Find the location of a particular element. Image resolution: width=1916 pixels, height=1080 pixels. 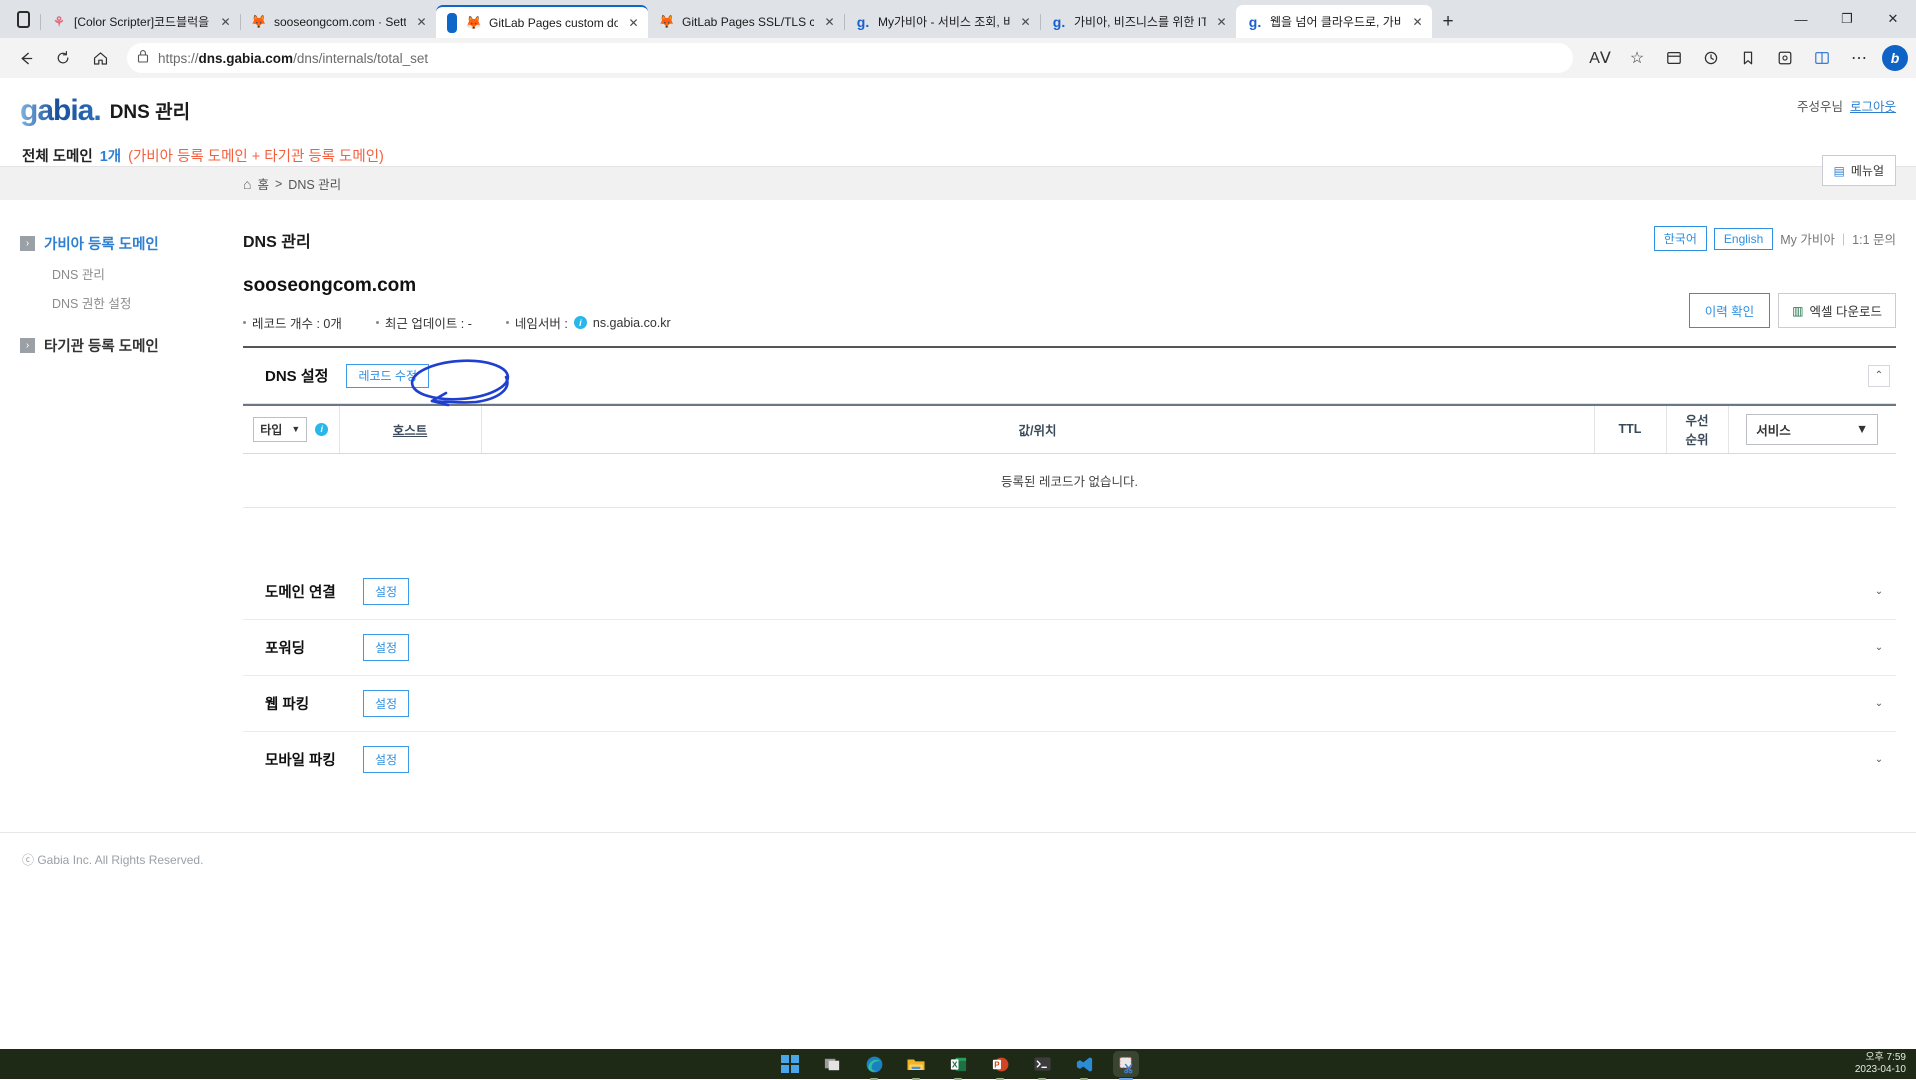

accordion-mobile-parking: 모바일 파킹 설정 ⌄ is located at coordinates (1069, 760).